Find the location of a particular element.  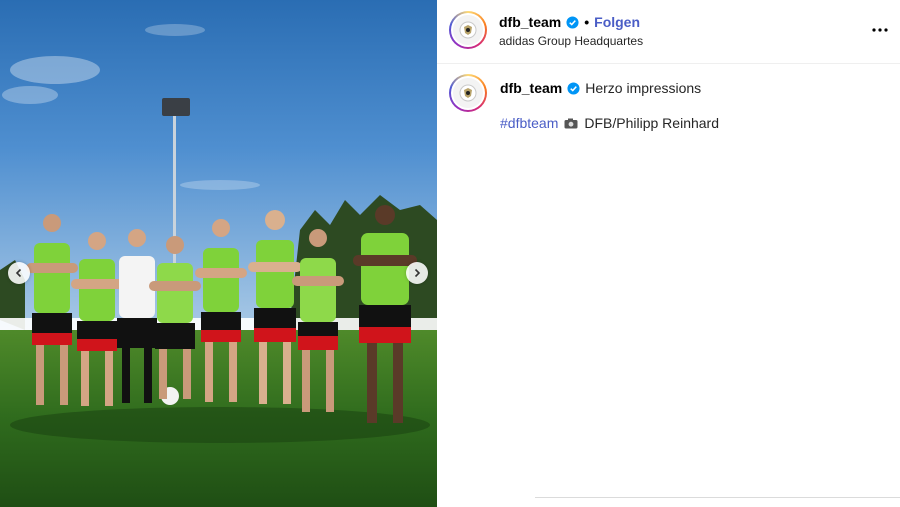

camera-icon is located at coordinates (571, 123).